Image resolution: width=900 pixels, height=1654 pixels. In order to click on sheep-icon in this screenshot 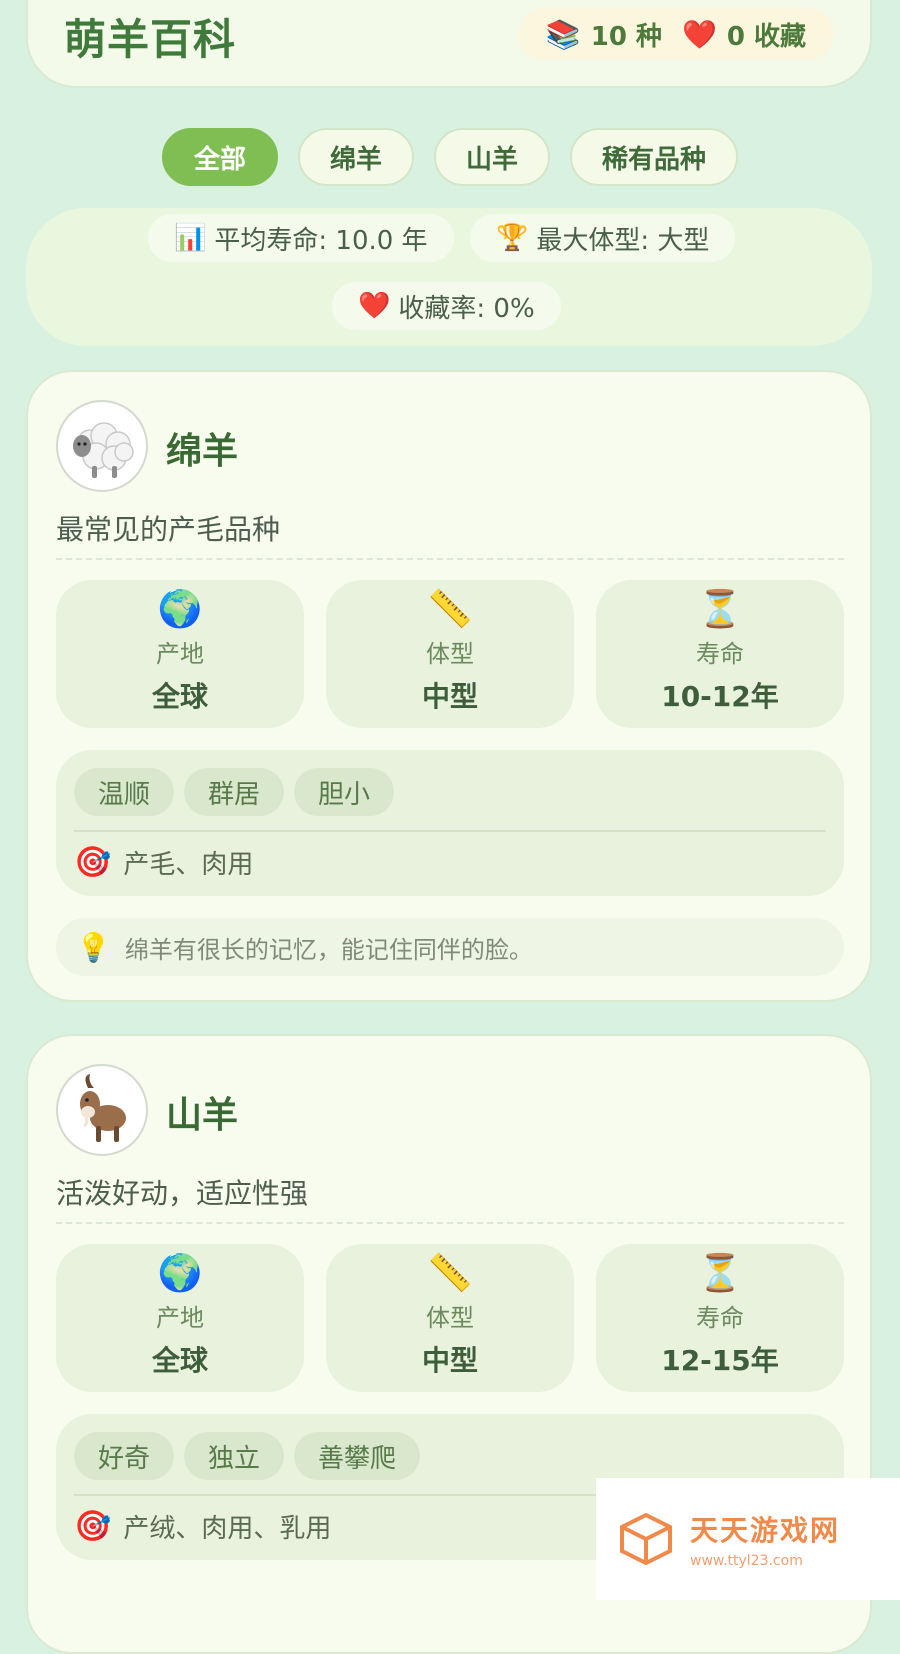, I will do `click(103, 450)`.